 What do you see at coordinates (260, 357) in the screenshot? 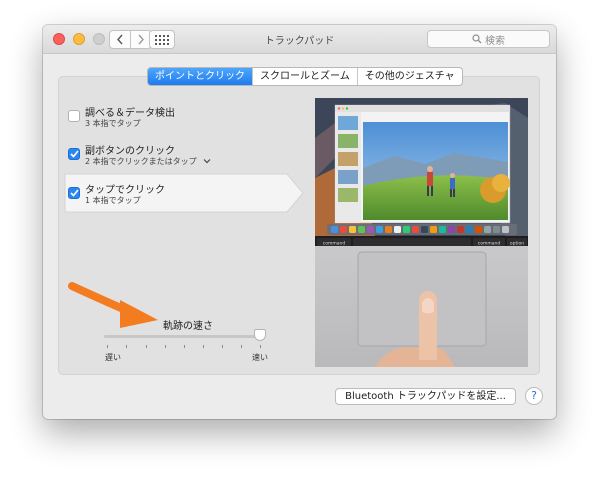
I see `slider-max-label: 速い` at bounding box center [260, 357].